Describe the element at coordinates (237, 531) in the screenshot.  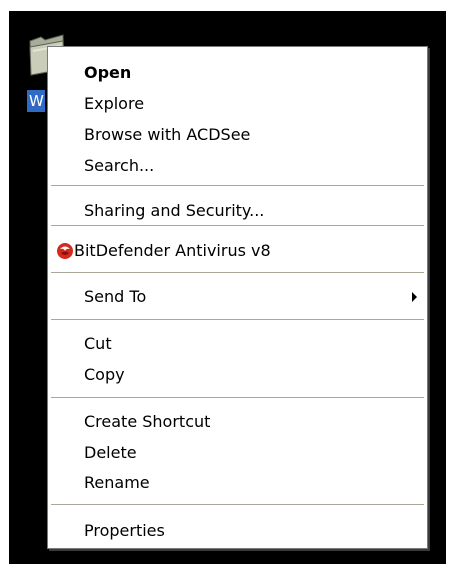
I see `menu-item-properties: Properties` at that location.